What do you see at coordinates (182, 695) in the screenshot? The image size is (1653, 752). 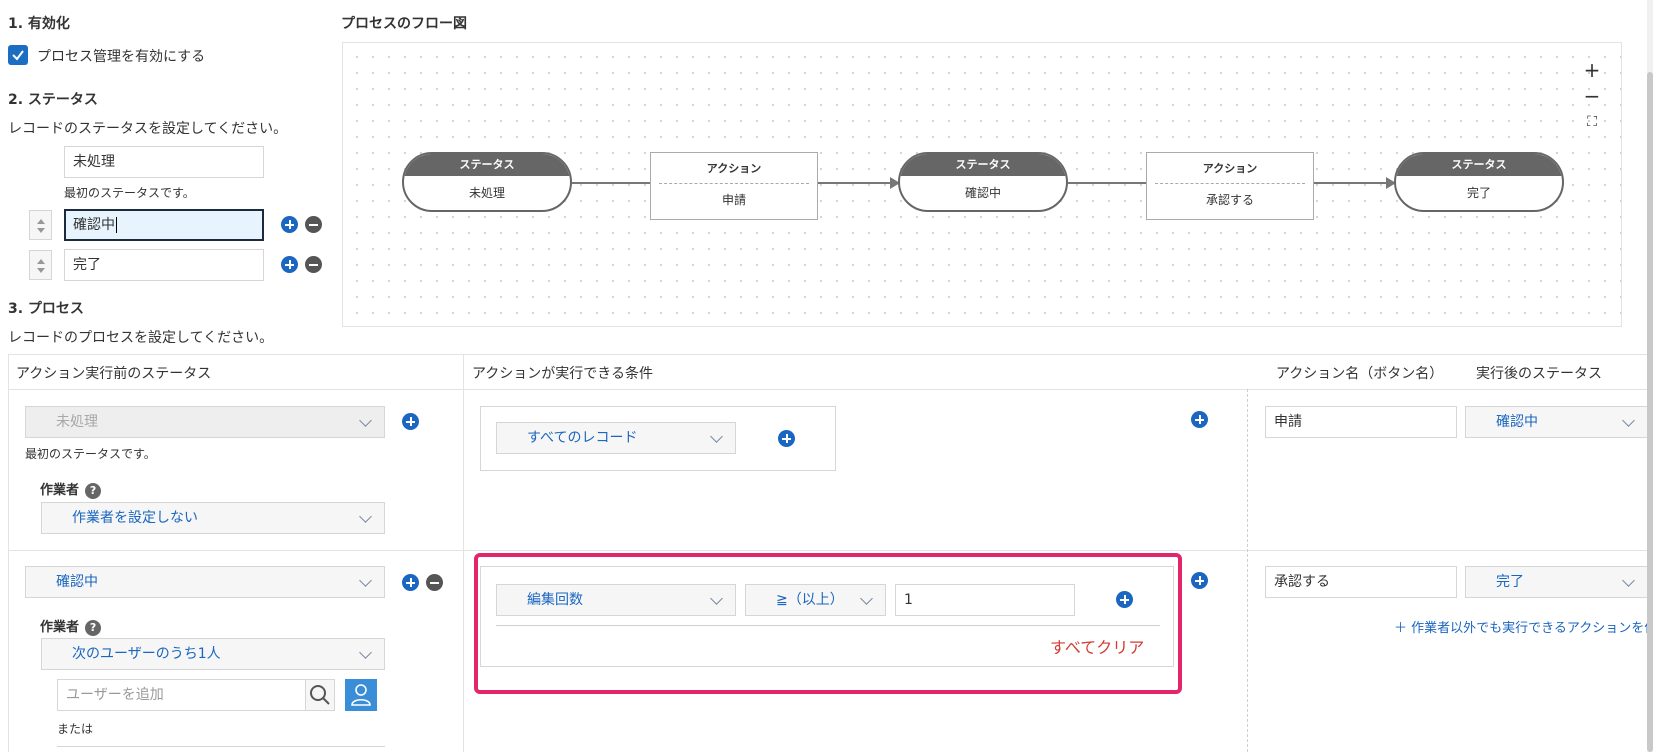 I see `add-user-input: ユーザーを追加` at bounding box center [182, 695].